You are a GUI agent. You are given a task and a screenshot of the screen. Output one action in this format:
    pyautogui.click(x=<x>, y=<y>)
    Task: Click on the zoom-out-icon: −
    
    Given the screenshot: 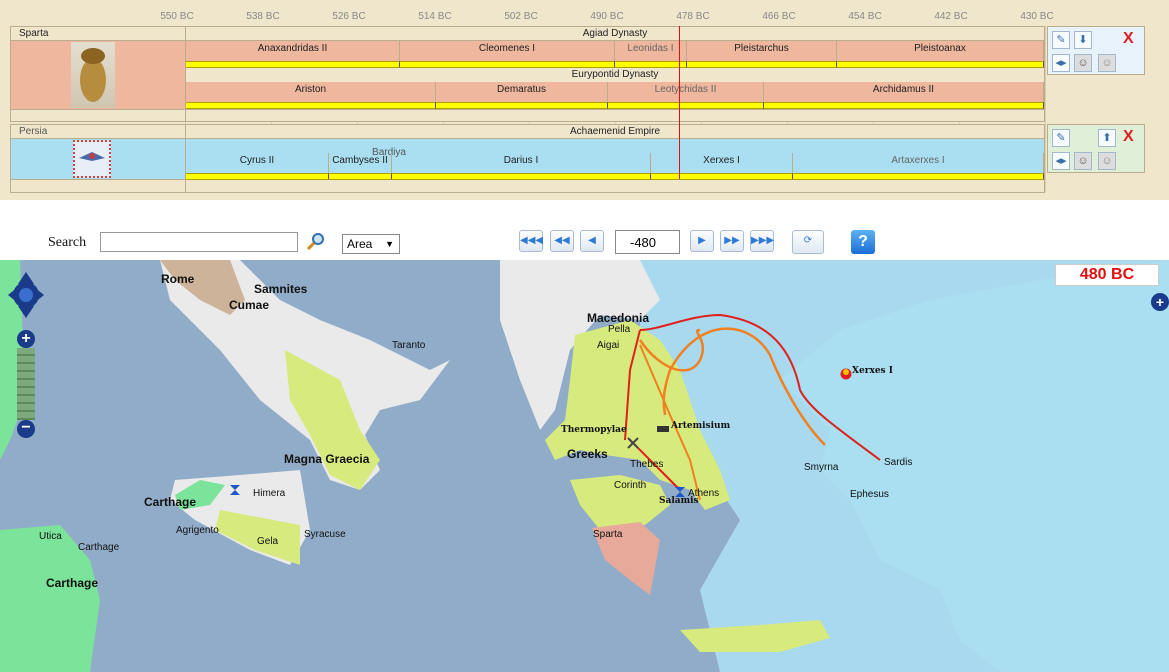 What is the action you would take?
    pyautogui.click(x=26, y=429)
    